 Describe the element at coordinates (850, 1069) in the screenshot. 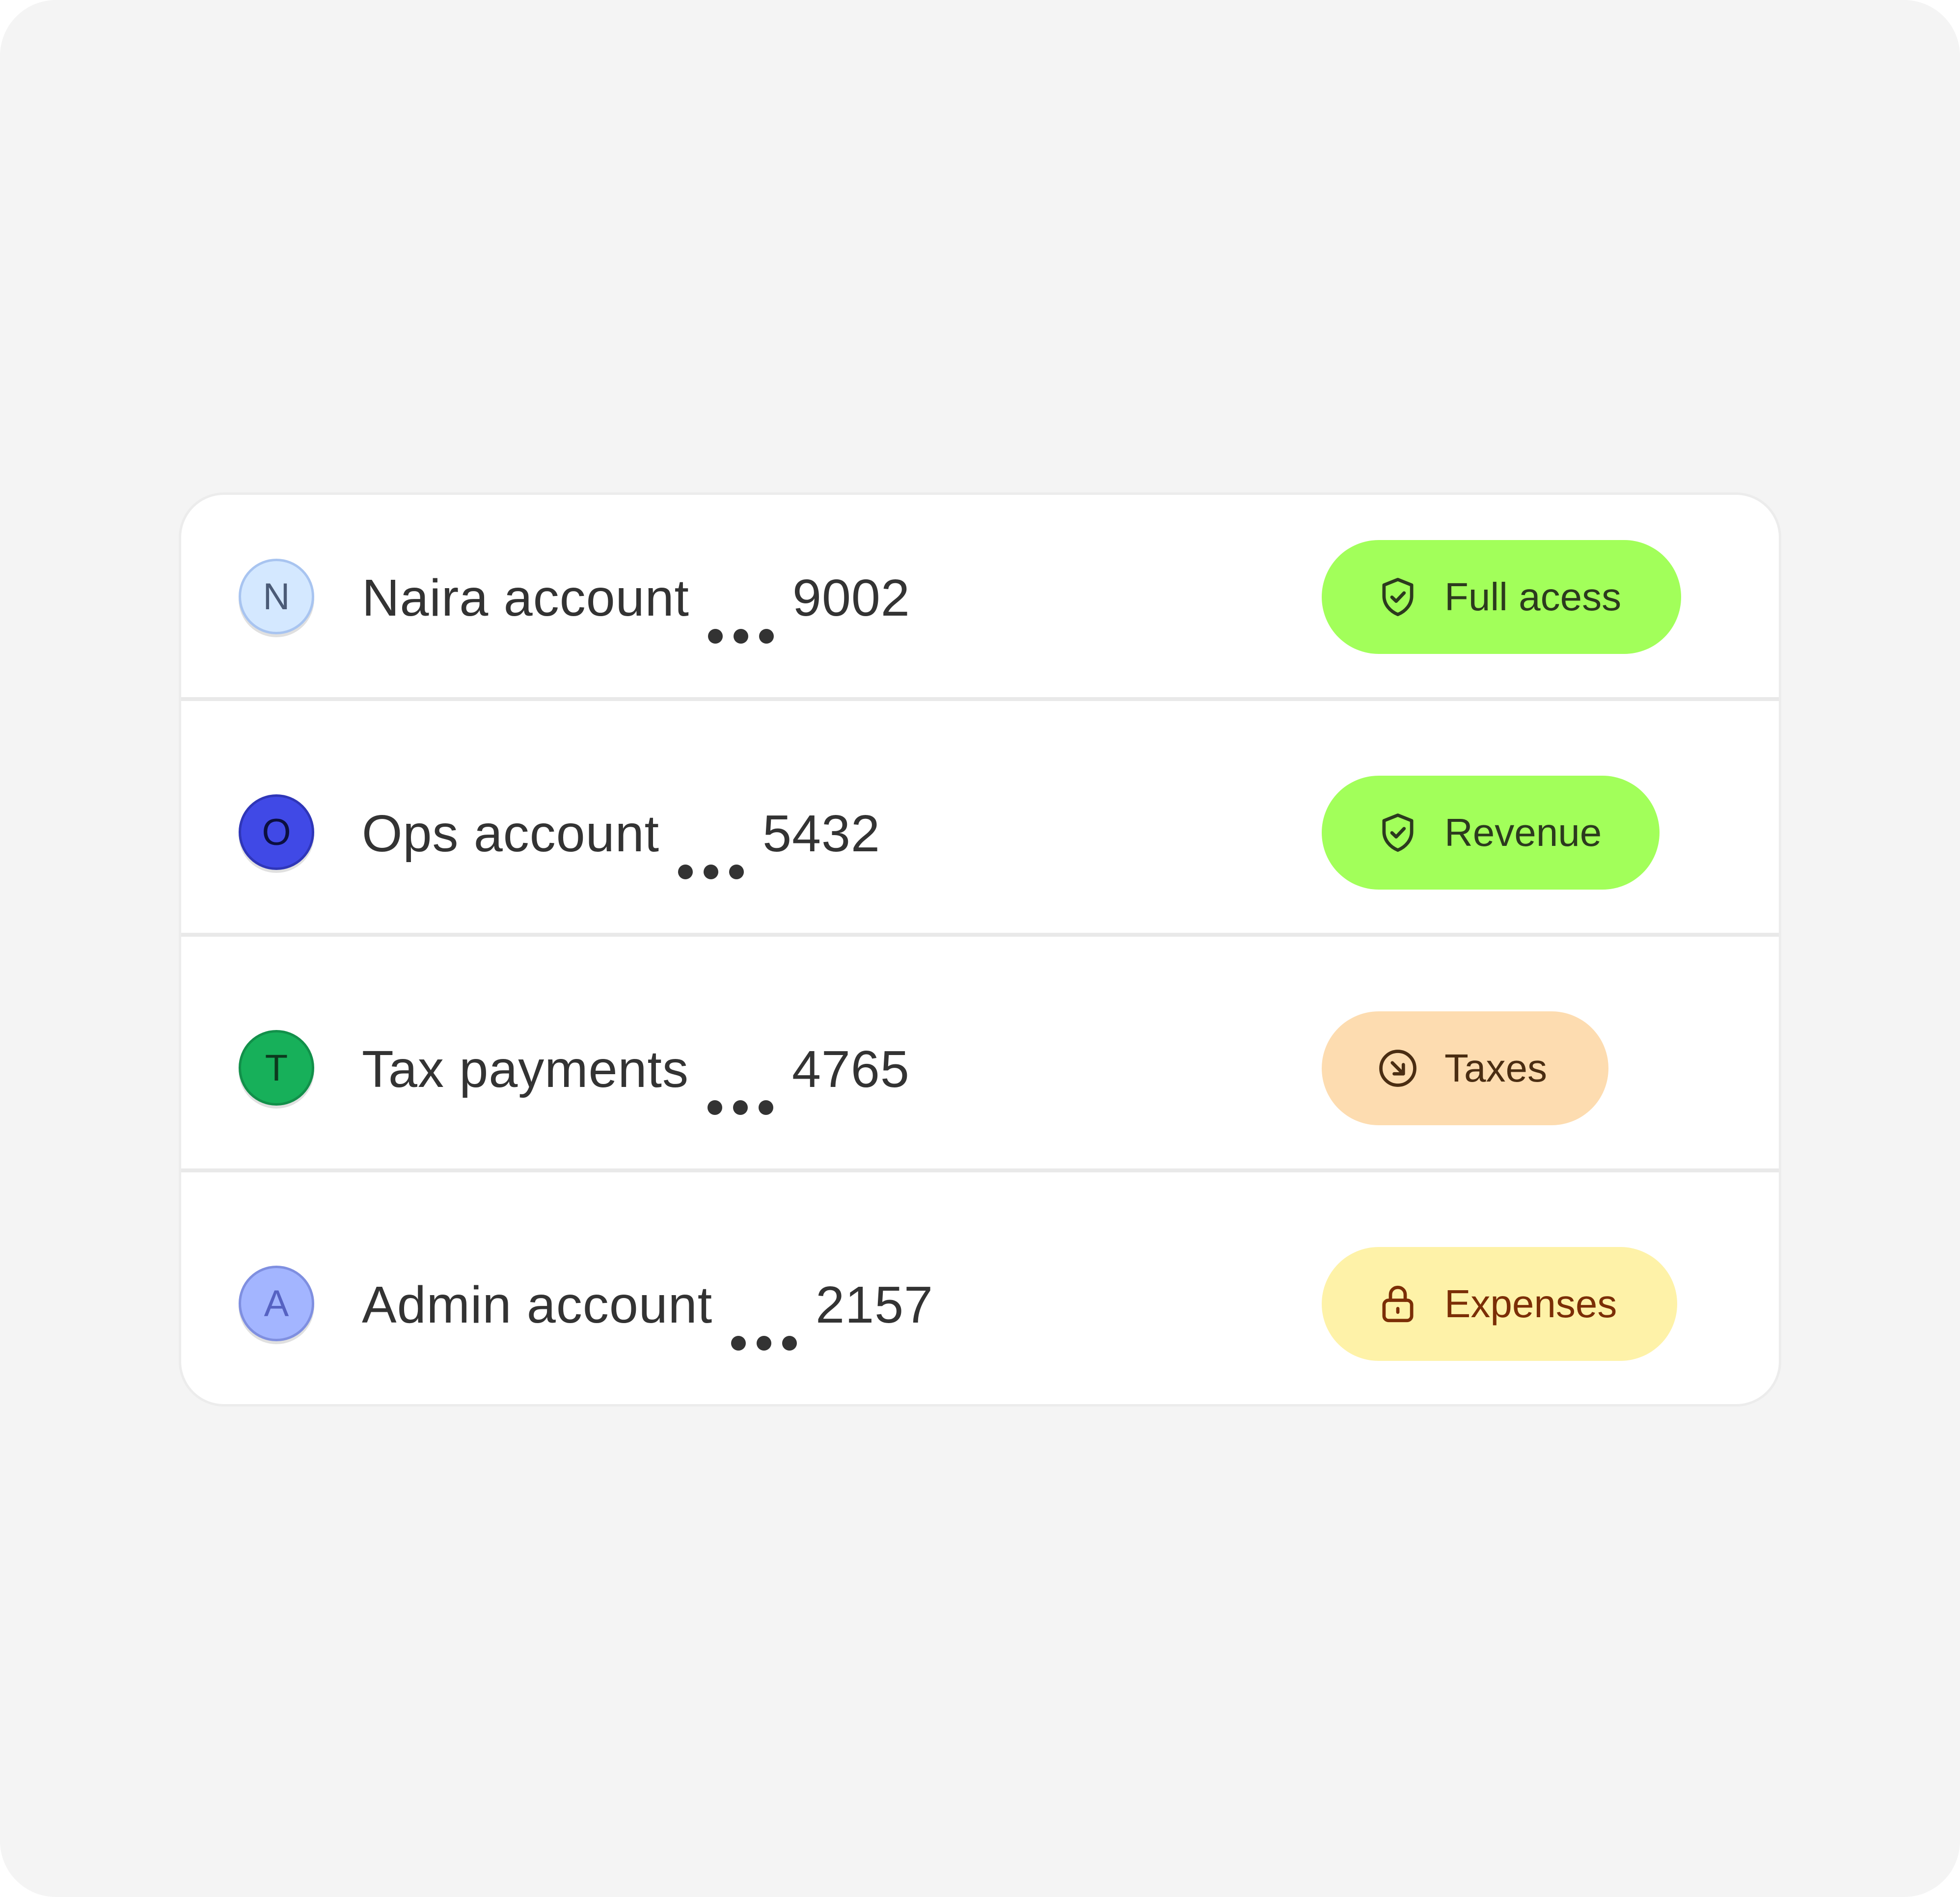

I see `account-number: 4765` at that location.